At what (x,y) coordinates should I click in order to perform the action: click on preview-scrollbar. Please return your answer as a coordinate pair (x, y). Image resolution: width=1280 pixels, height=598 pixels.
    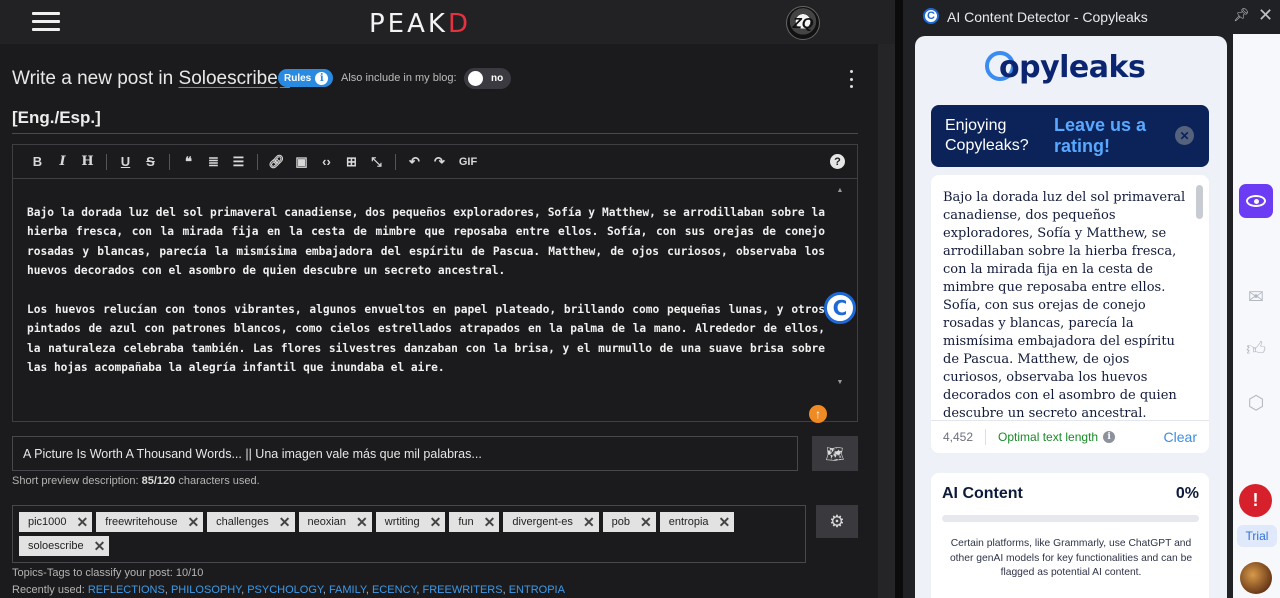
    Looking at the image, I should click on (1199, 202).